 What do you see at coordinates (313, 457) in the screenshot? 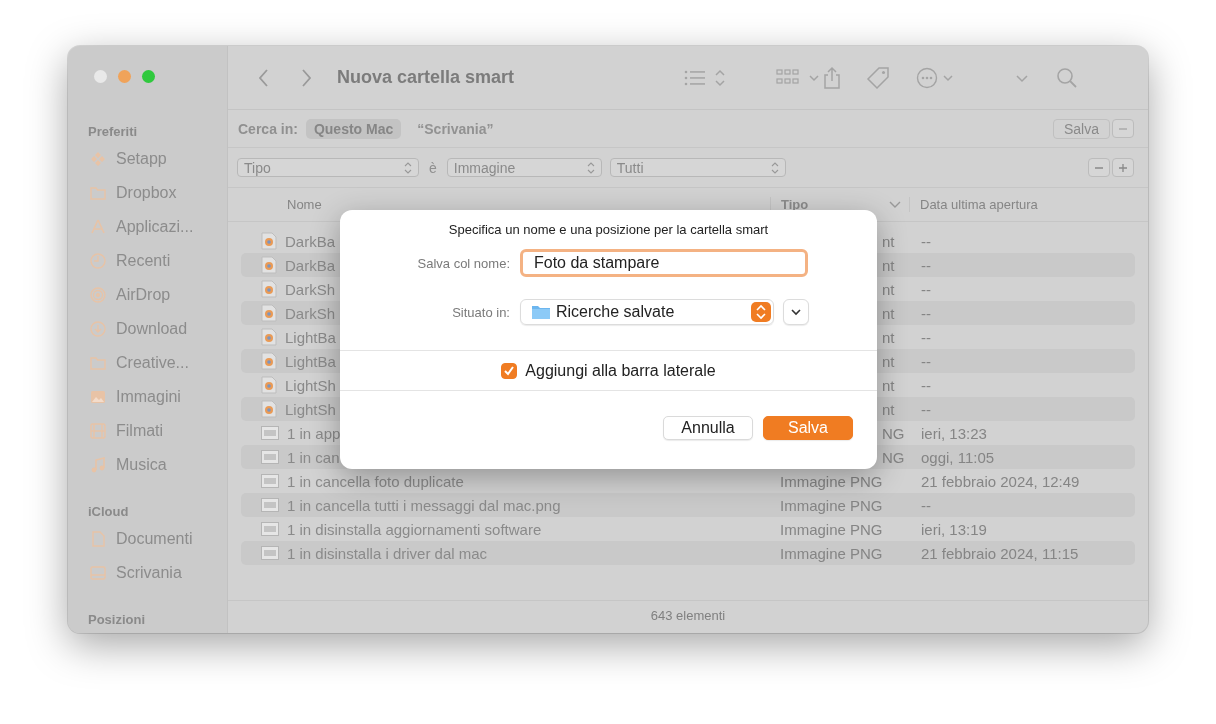
I see `file-name: 1 in can` at bounding box center [313, 457].